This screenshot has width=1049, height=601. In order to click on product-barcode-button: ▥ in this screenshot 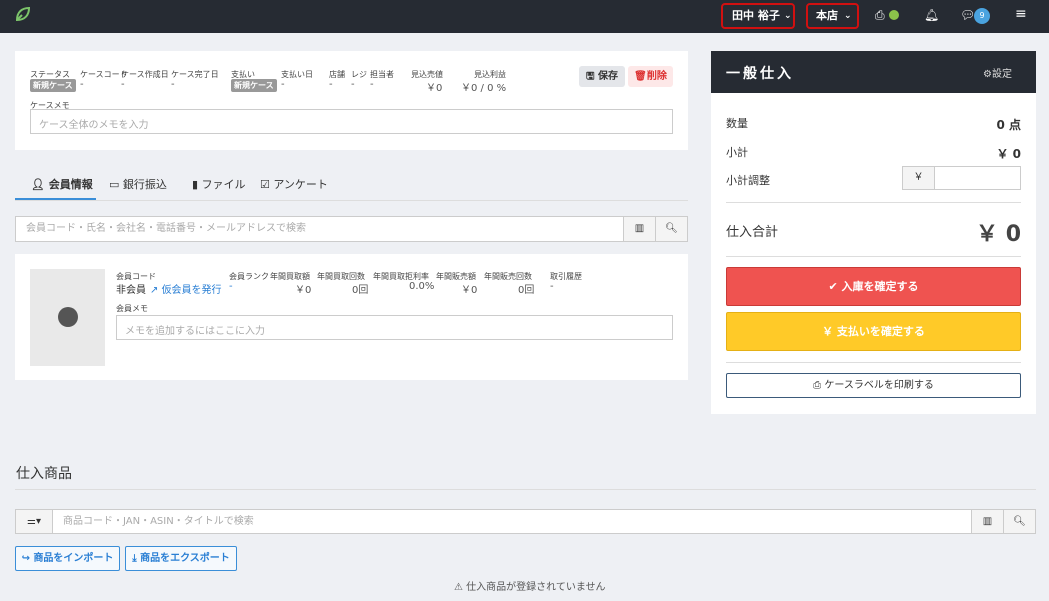, I will do `click(987, 521)`.